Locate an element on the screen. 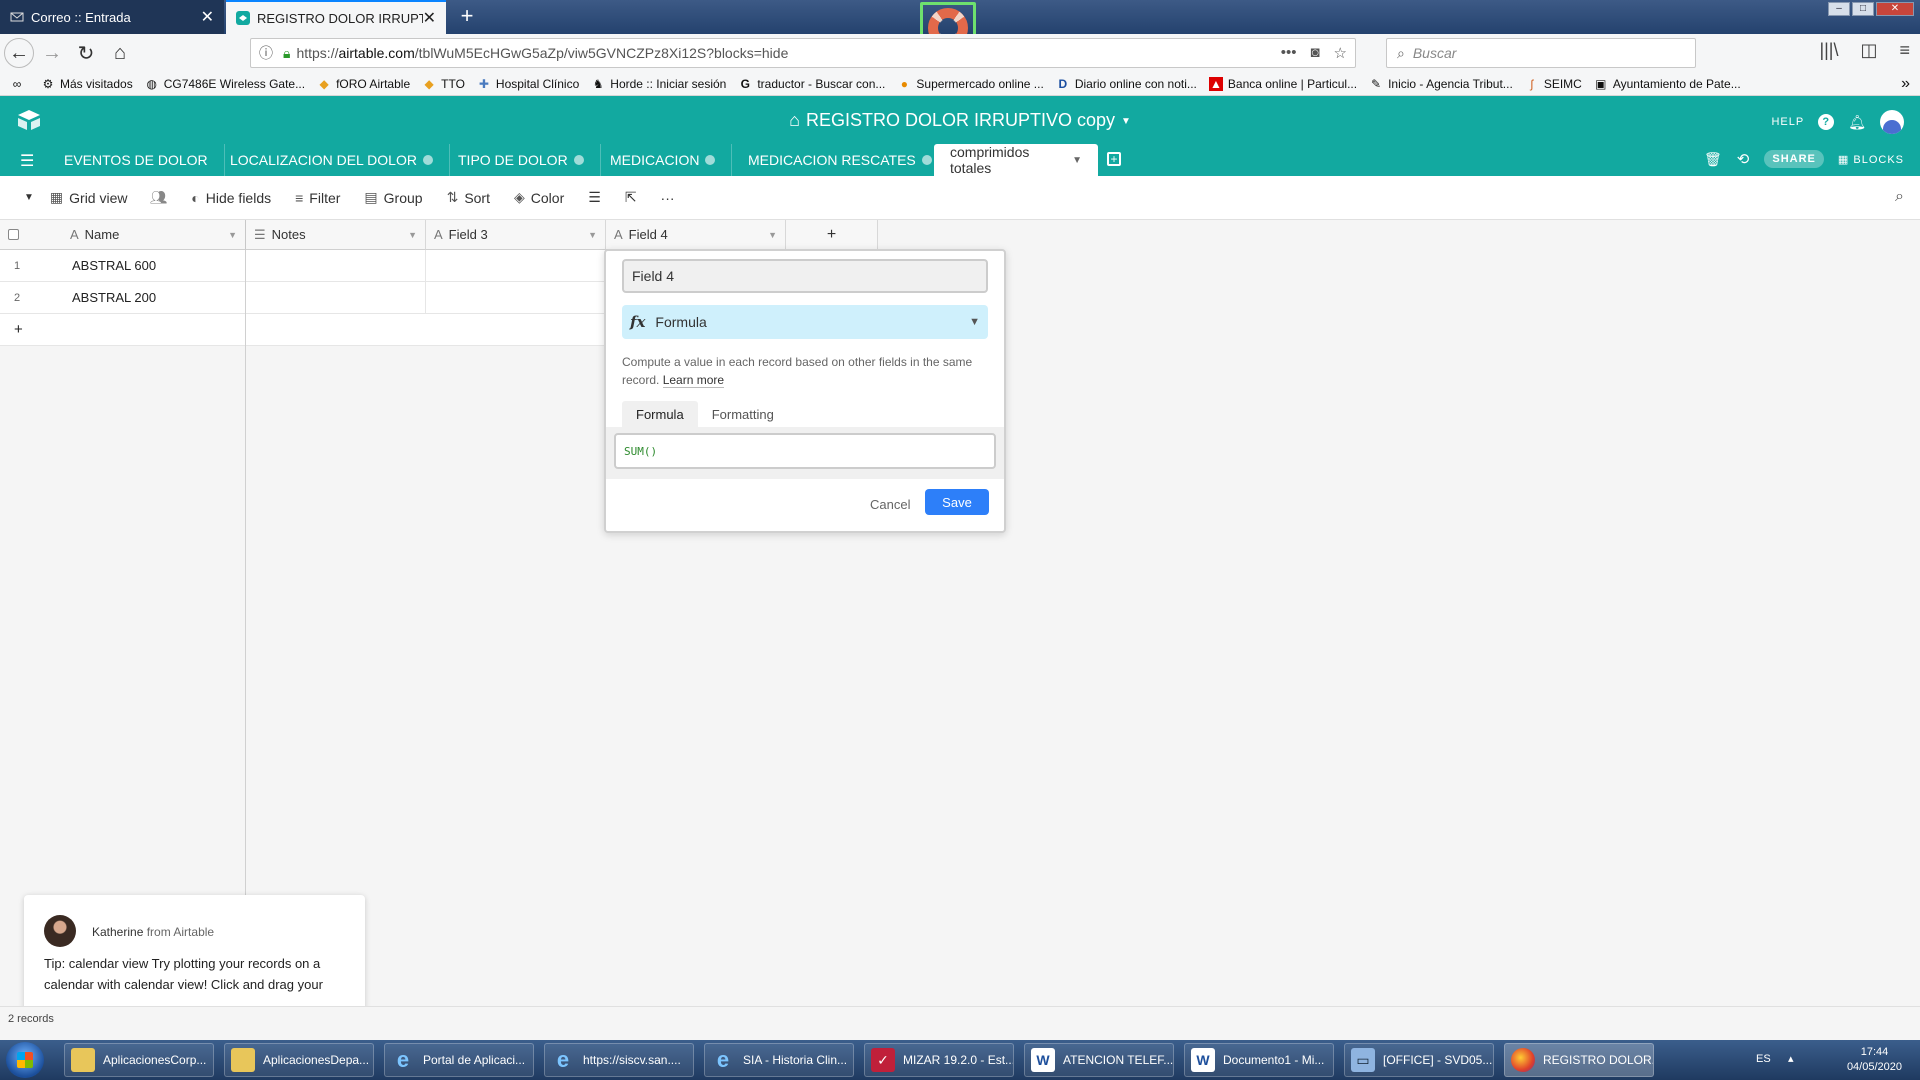  column-header-field-4: A Field 4 ▼ is located at coordinates (696, 235).